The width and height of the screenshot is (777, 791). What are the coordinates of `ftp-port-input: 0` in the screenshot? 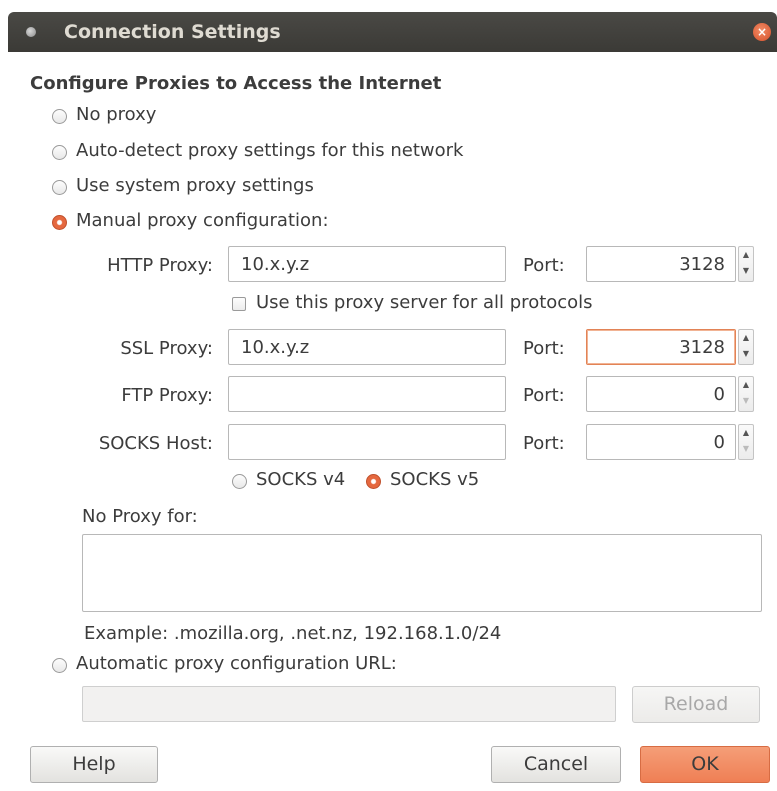 It's located at (661, 394).